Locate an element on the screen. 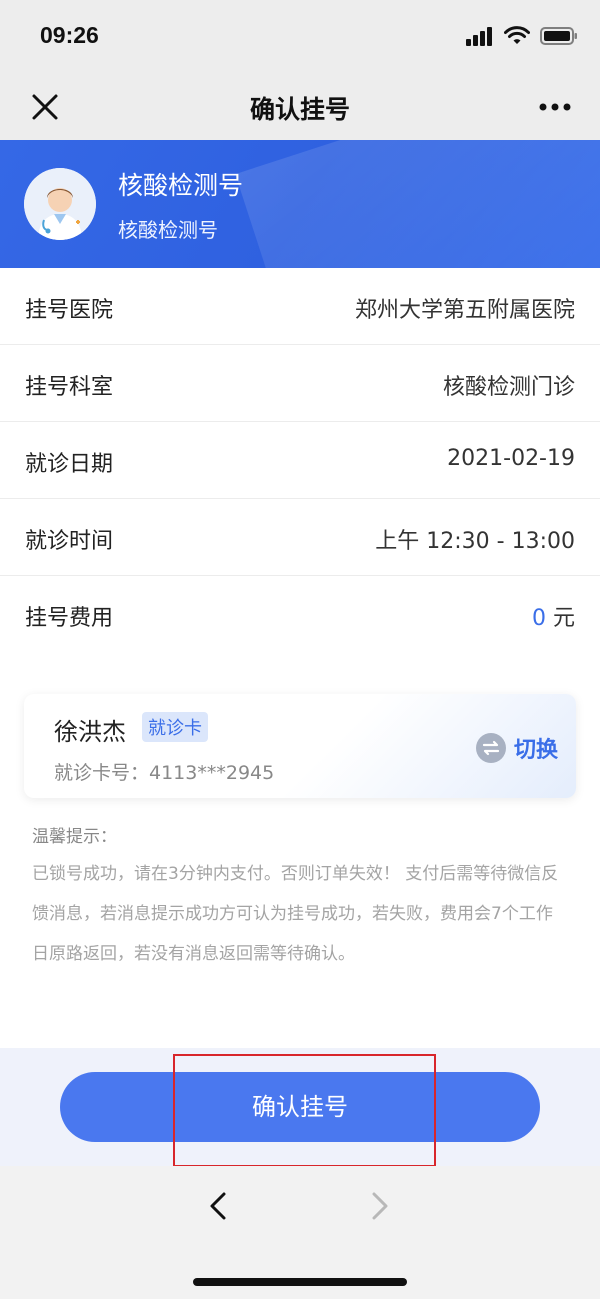 The height and width of the screenshot is (1299, 600). card-number: 就诊卡号：4113***2945 is located at coordinates (164, 773).